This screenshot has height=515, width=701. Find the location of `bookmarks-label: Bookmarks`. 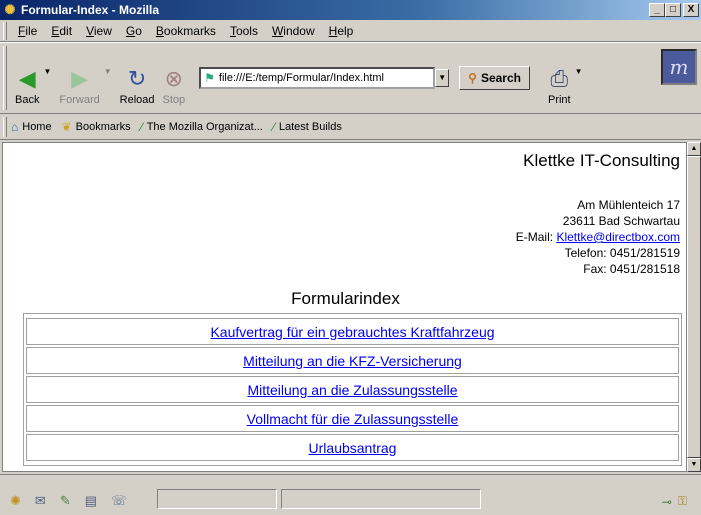

bookmarks-label: Bookmarks is located at coordinates (103, 126).